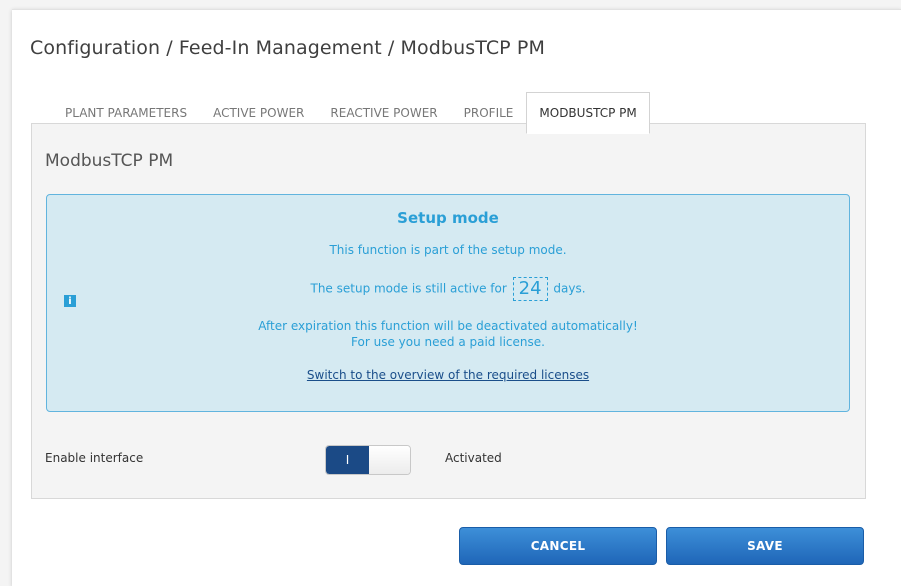  What do you see at coordinates (389, 460) in the screenshot?
I see `toggle-knob` at bounding box center [389, 460].